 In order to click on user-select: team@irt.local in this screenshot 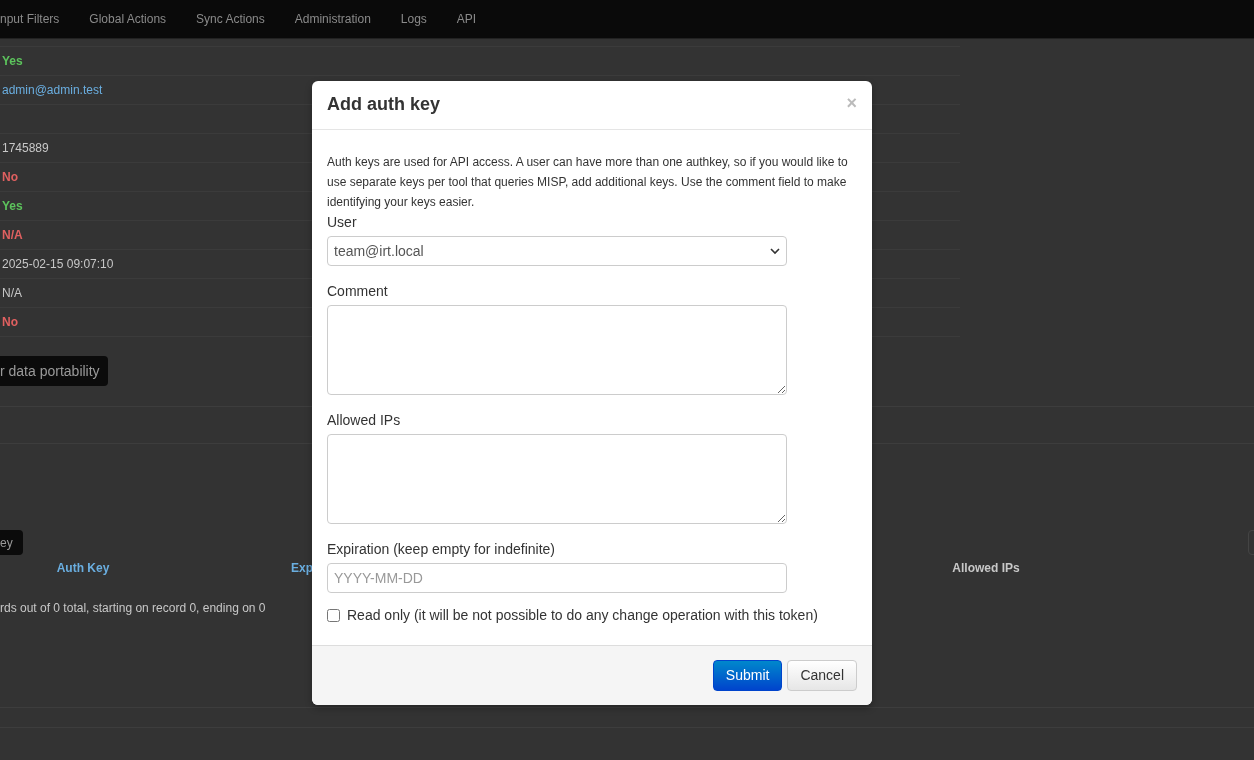, I will do `click(557, 251)`.